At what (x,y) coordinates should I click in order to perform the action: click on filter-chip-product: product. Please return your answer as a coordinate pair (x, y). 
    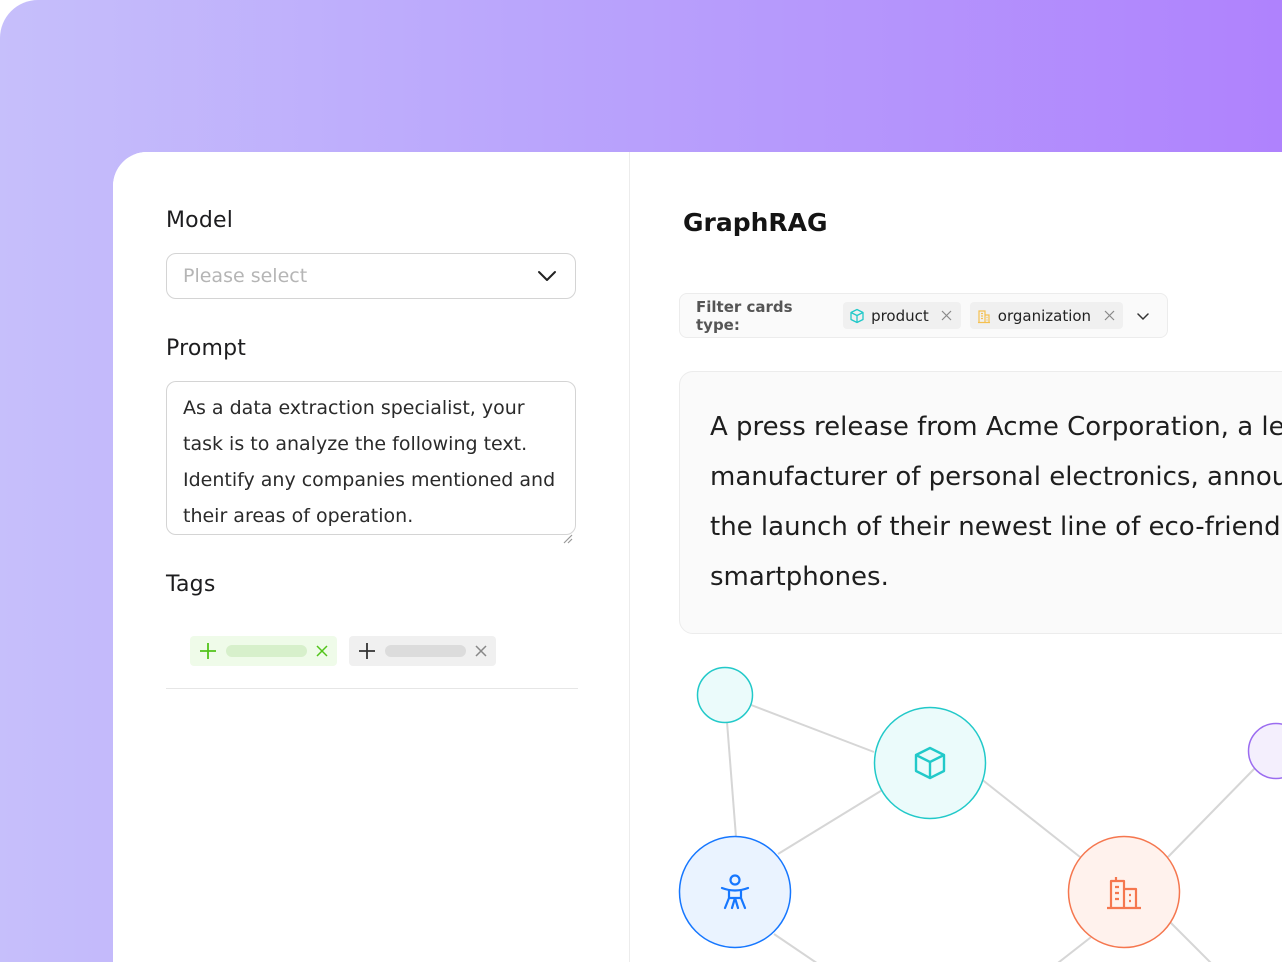
    Looking at the image, I should click on (902, 315).